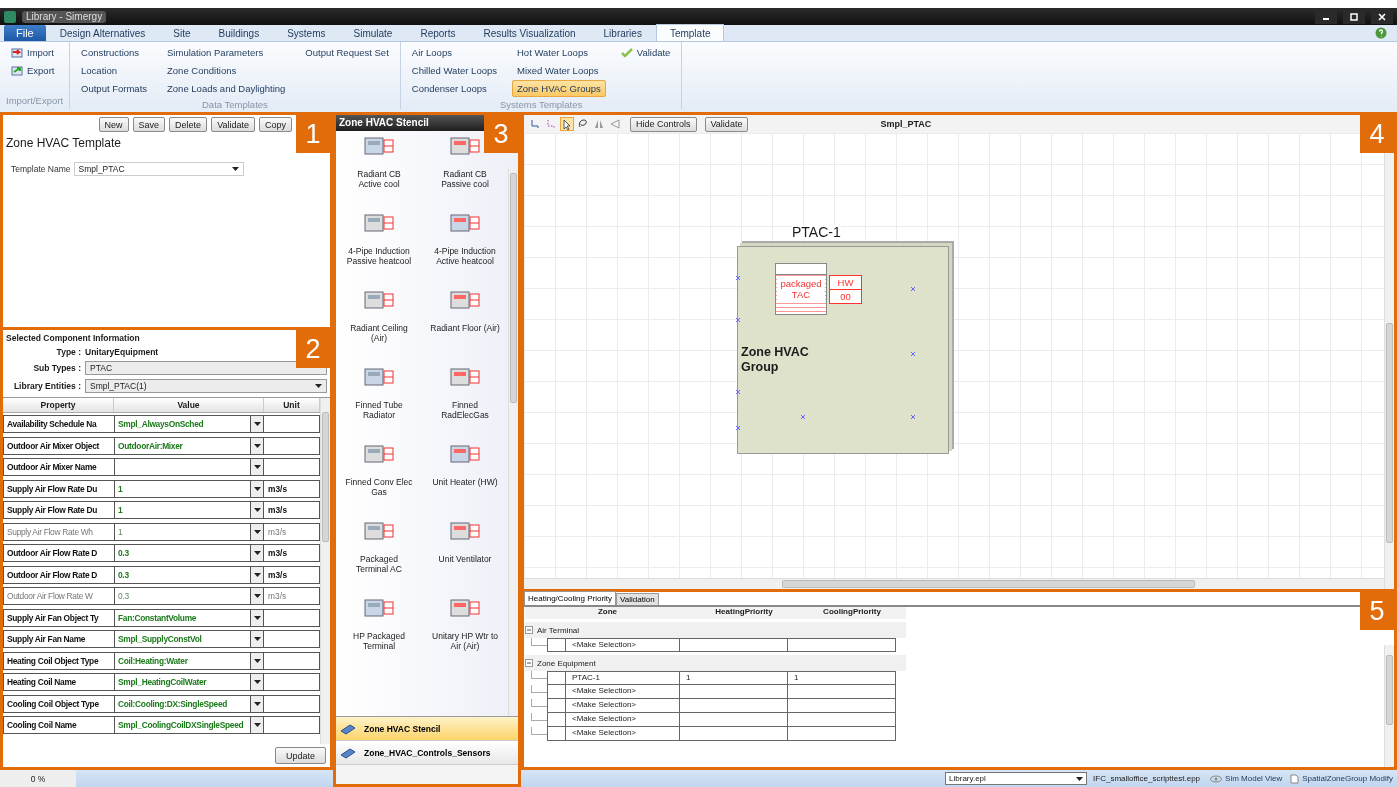 The width and height of the screenshot is (1397, 787). Describe the element at coordinates (465, 559) in the screenshot. I see `stencil-item-label: Unit Ventilator` at that location.